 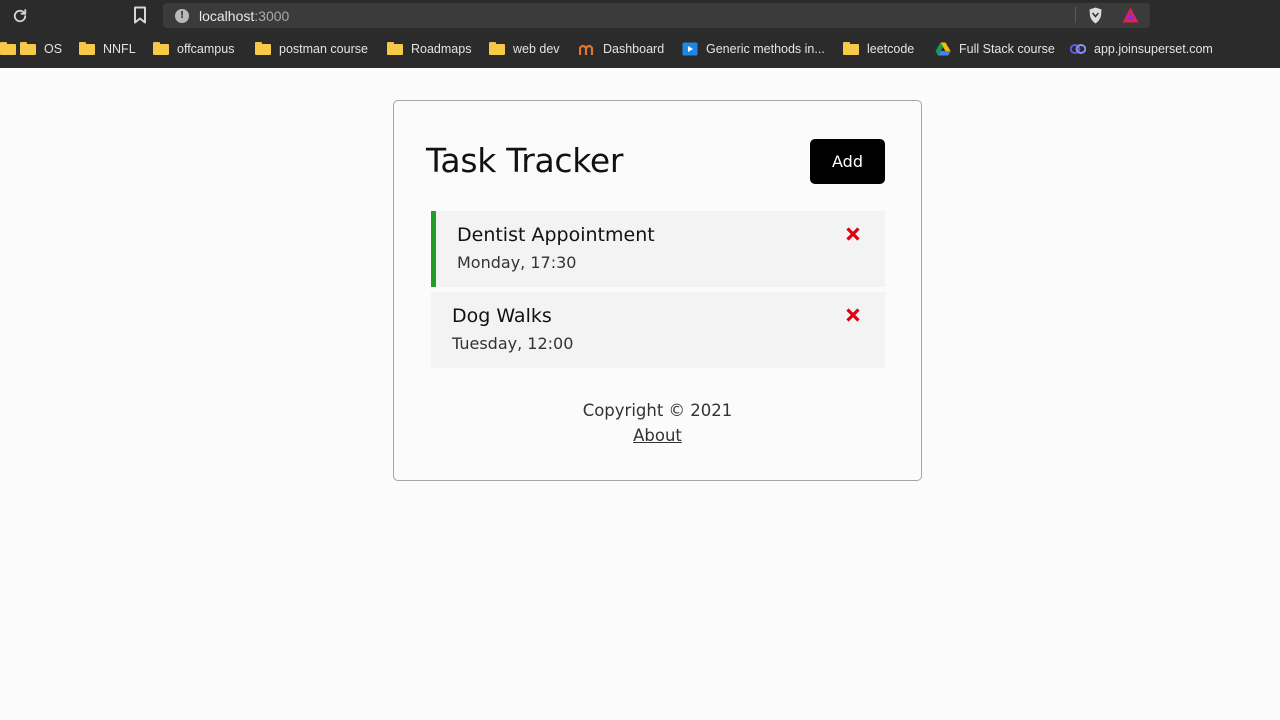 I want to click on bookmark-label: Roadmaps, so click(x=441, y=49).